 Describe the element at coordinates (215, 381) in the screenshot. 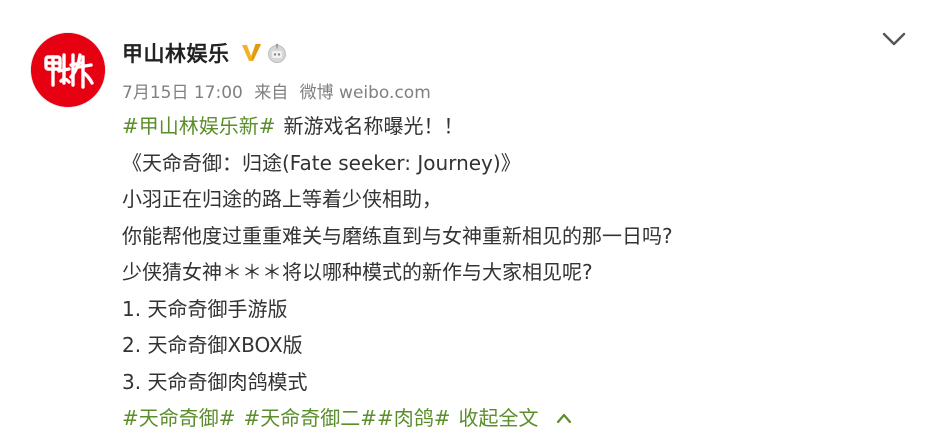

I see `content-line: 3. 天命奇御肉鸽模式` at that location.